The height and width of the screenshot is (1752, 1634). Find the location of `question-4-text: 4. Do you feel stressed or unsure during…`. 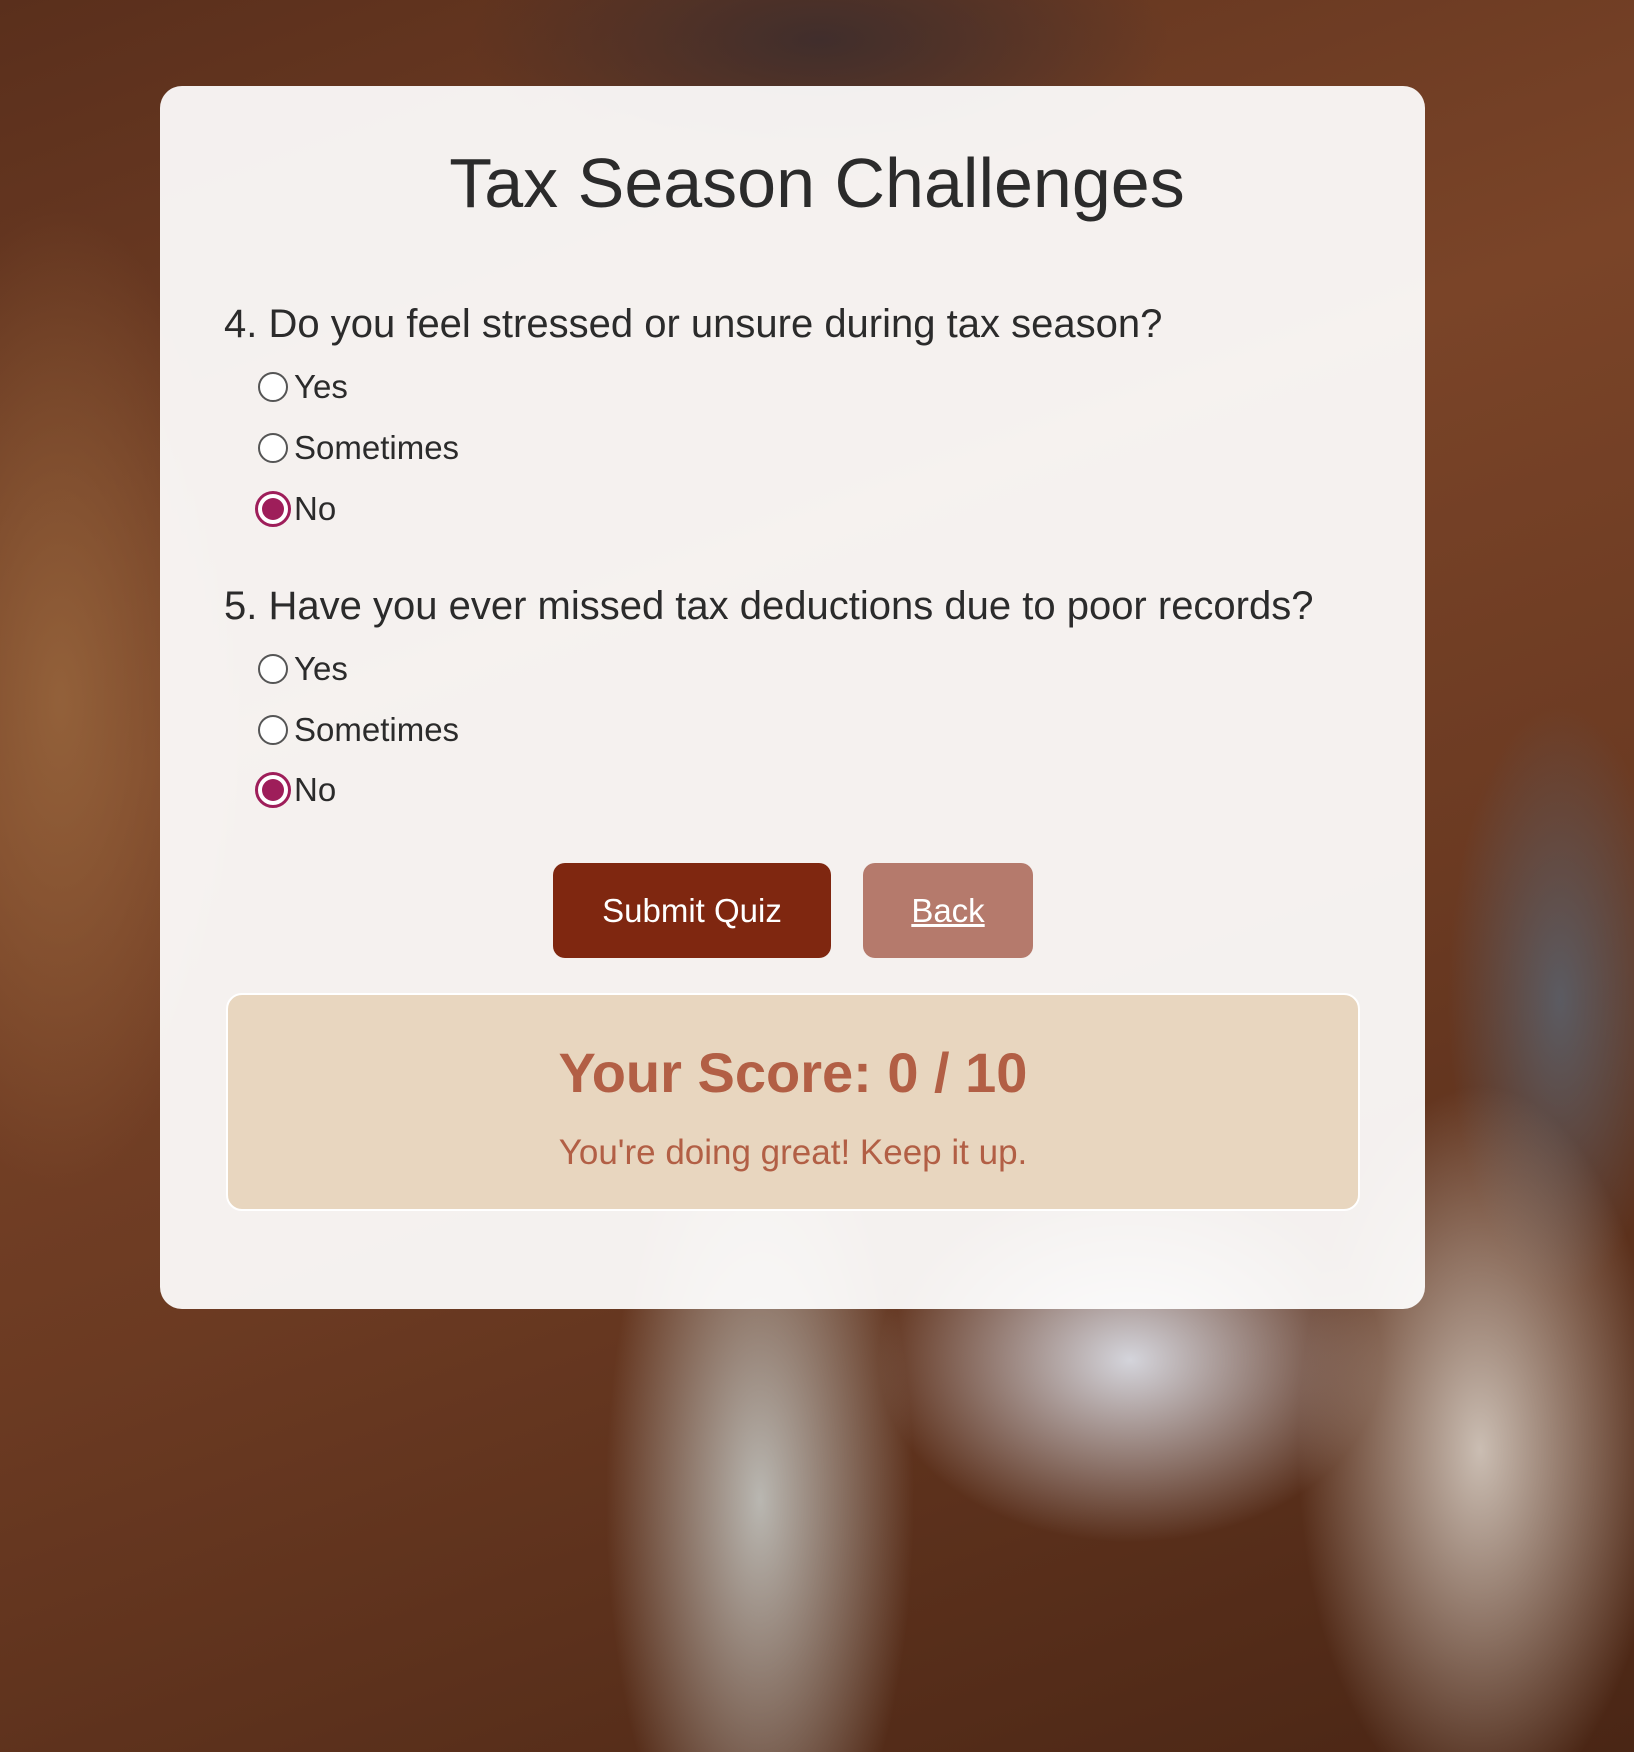

question-4-text: 4. Do you feel stressed or unsure during… is located at coordinates (693, 324).